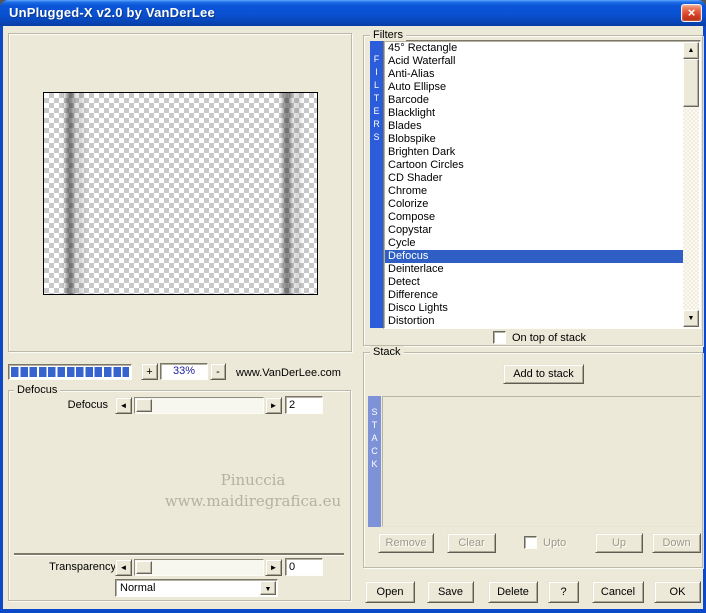  Describe the element at coordinates (534, 178) in the screenshot. I see `filter-item: CD Shader` at that location.